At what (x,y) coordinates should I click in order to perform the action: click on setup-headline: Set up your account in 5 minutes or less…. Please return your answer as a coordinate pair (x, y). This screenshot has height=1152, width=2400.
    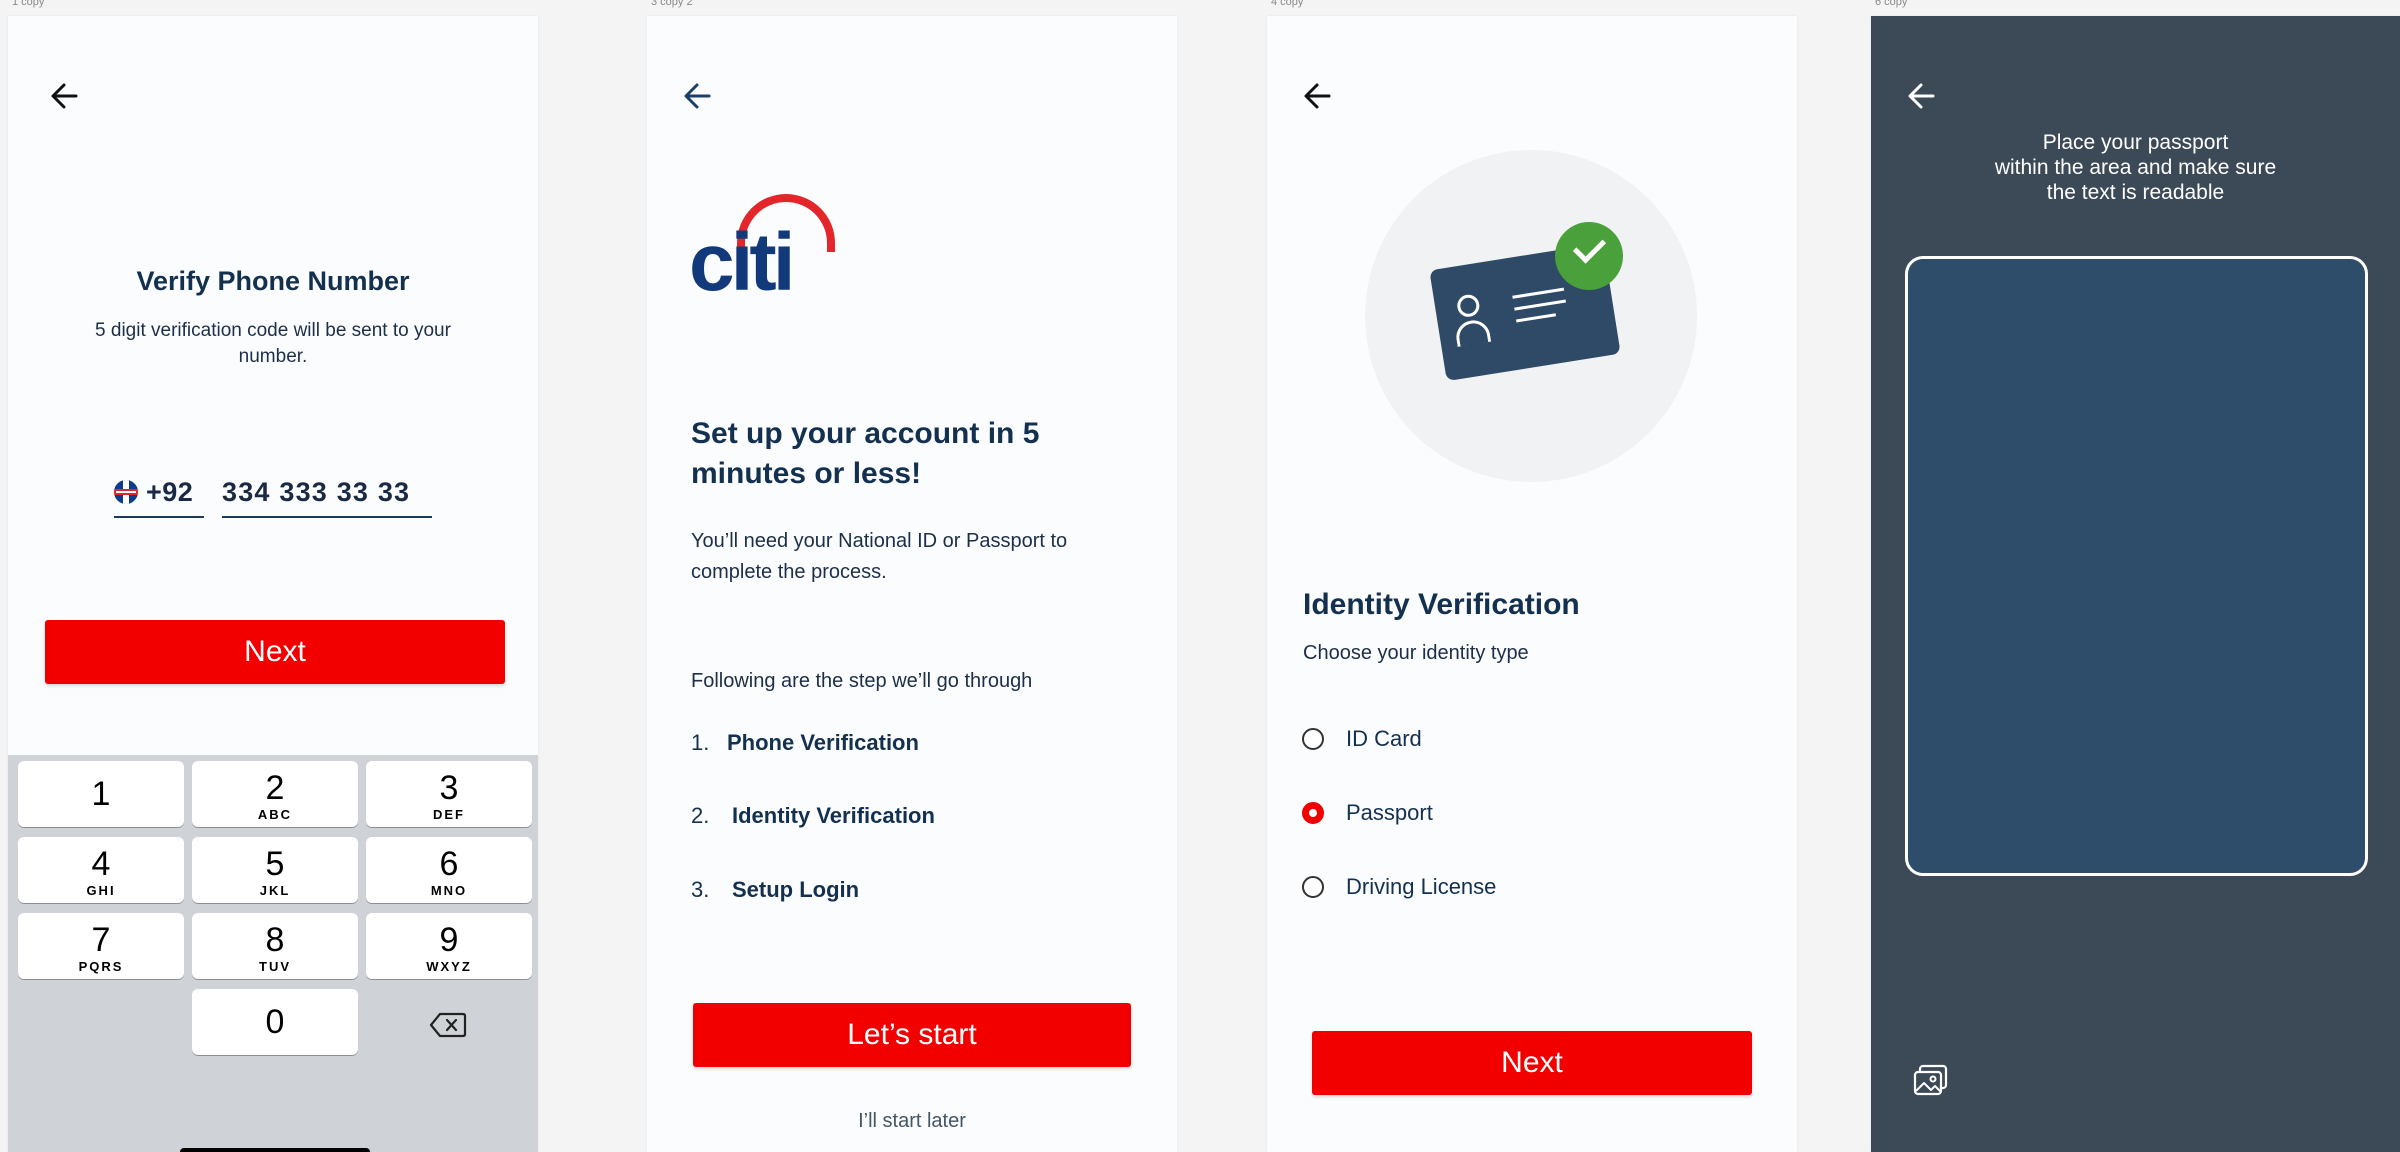
    Looking at the image, I should click on (865, 453).